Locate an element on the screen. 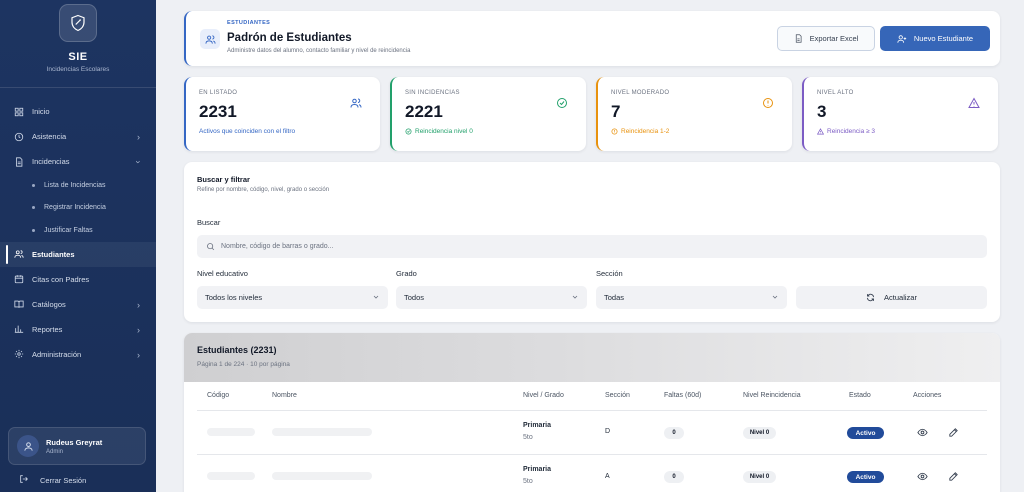 Image resolution: width=1024 pixels, height=492 pixels. stat-label: NIVEL MODERADO is located at coordinates (640, 93).